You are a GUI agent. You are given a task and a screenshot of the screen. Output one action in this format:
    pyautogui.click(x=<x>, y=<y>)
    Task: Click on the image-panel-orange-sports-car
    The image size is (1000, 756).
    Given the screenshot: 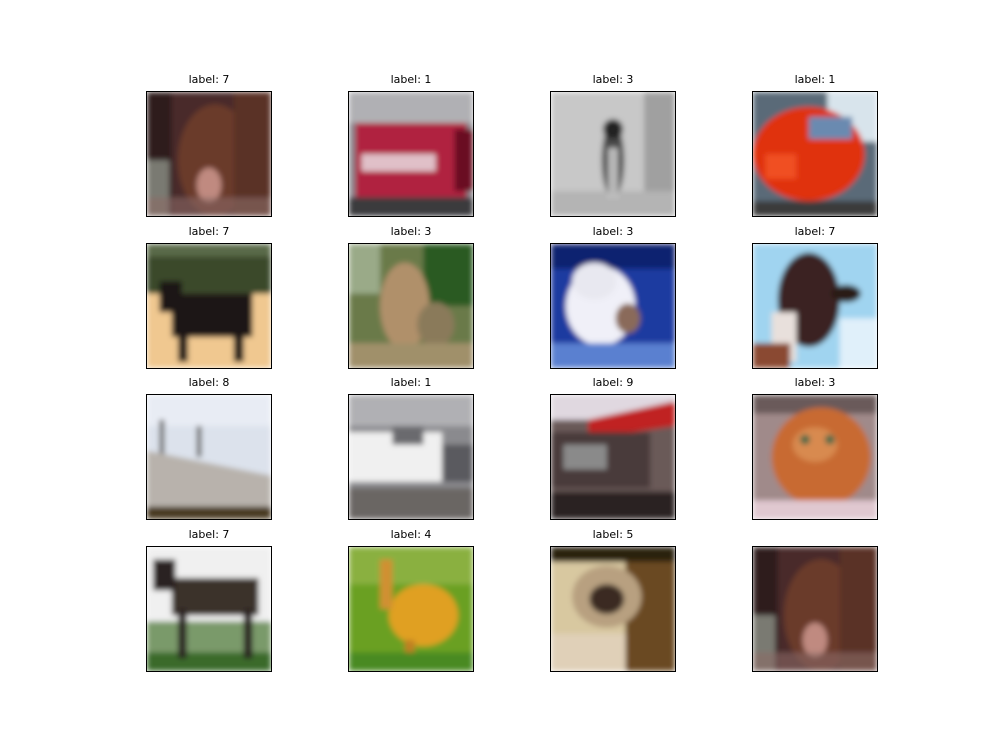 What is the action you would take?
    pyautogui.click(x=815, y=154)
    